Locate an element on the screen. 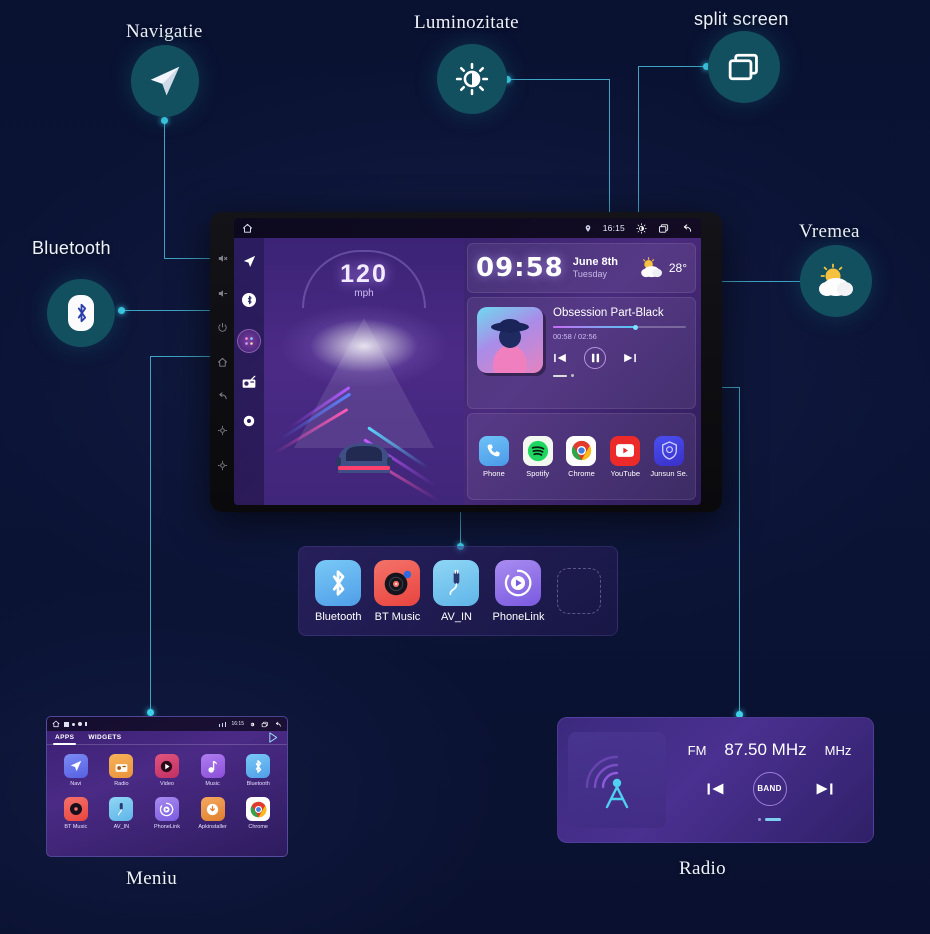 The image size is (930, 934). dock-item-bt-music: BT Music is located at coordinates (397, 591).